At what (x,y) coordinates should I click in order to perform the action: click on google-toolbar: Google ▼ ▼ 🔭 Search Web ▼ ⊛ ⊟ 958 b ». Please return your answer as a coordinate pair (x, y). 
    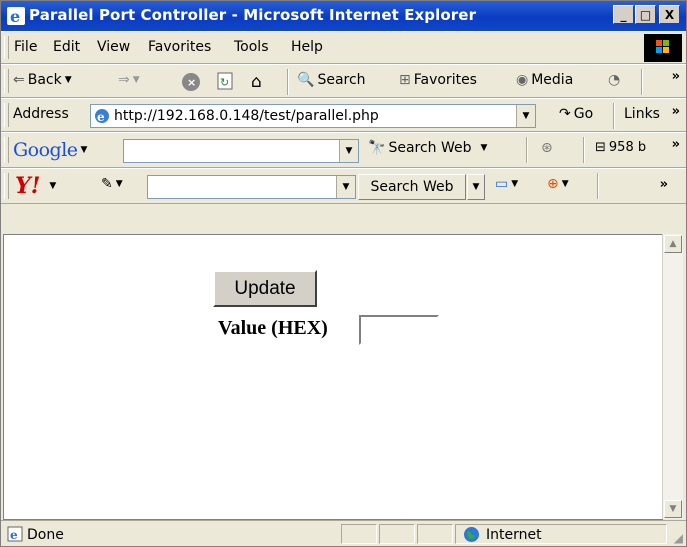
    Looking at the image, I should click on (343, 150).